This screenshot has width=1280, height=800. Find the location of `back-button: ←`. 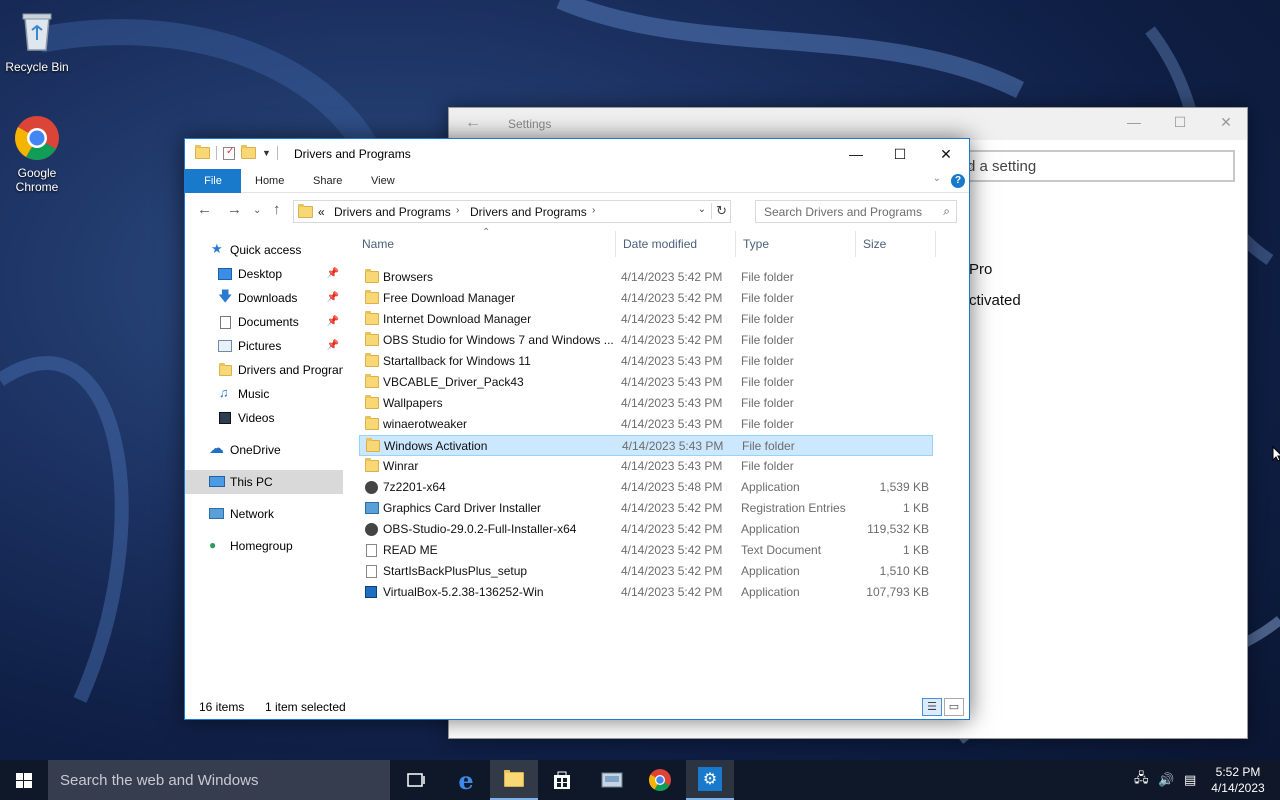

back-button: ← is located at coordinates (204, 209).